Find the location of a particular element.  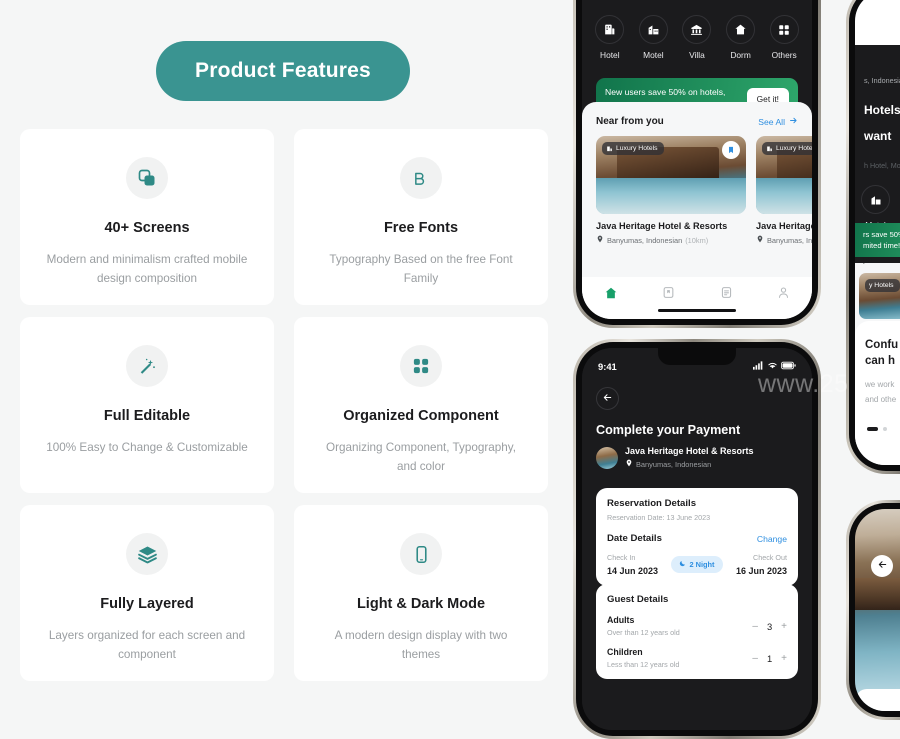

bookmark-button is located at coordinates (731, 150).